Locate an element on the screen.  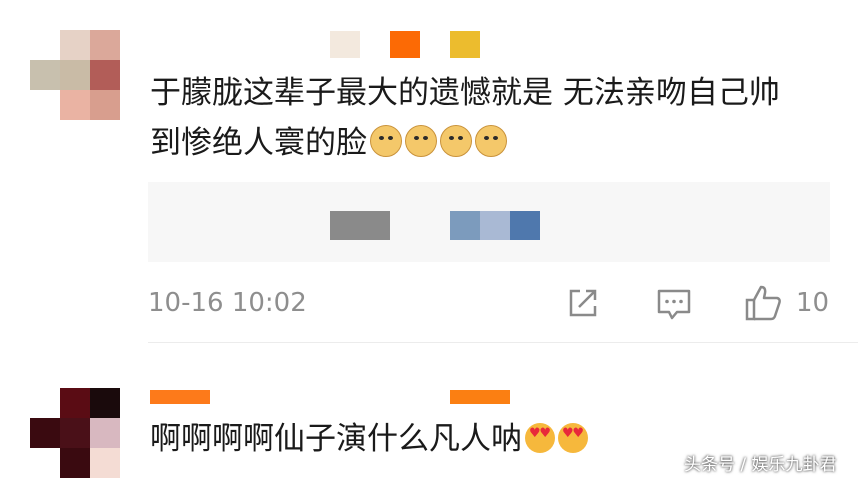
comment-text: 啊啊啊啊仙子演什么凡人呐 is located at coordinates (369, 439).